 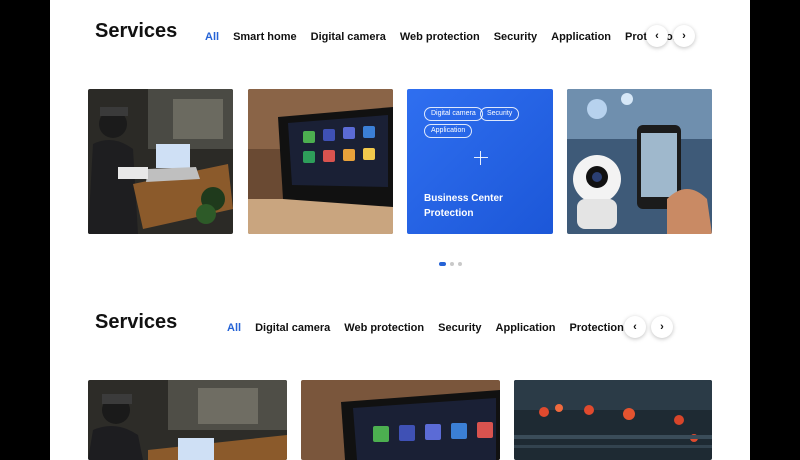 What do you see at coordinates (136, 31) in the screenshot?
I see `section1-title: Services` at bounding box center [136, 31].